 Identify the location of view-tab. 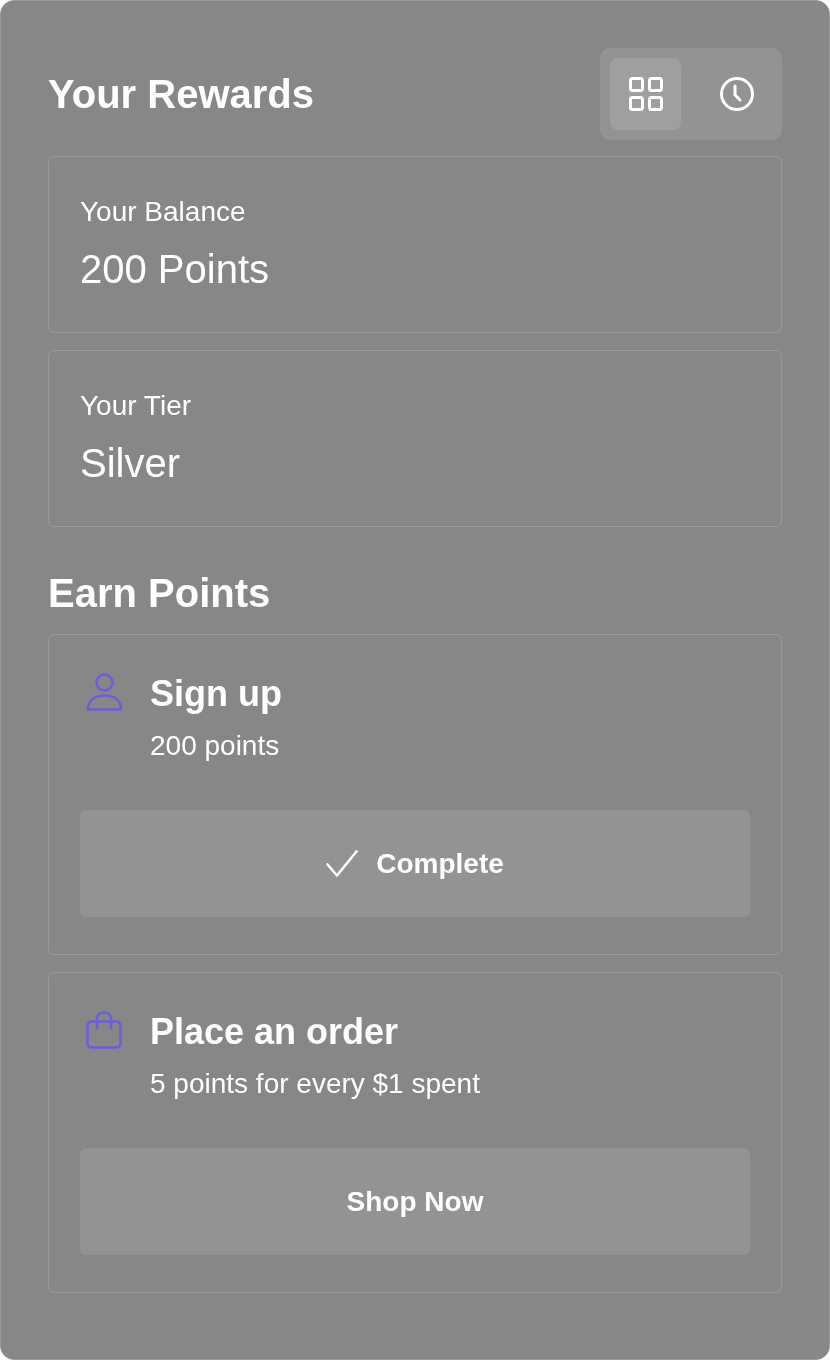
(645, 94).